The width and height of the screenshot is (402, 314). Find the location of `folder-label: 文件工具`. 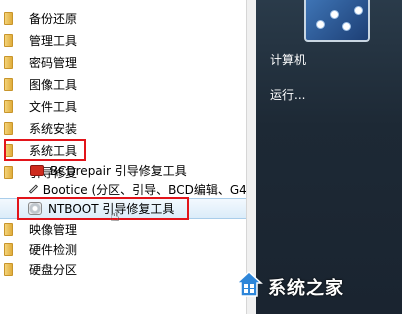

folder-label: 文件工具 is located at coordinates (53, 106).